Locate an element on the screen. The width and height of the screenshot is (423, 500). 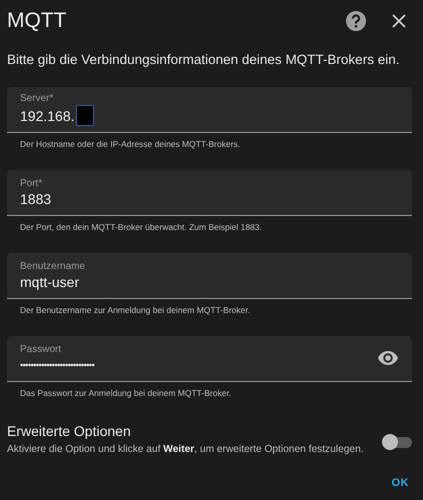
toggle-switch is located at coordinates (397, 442).